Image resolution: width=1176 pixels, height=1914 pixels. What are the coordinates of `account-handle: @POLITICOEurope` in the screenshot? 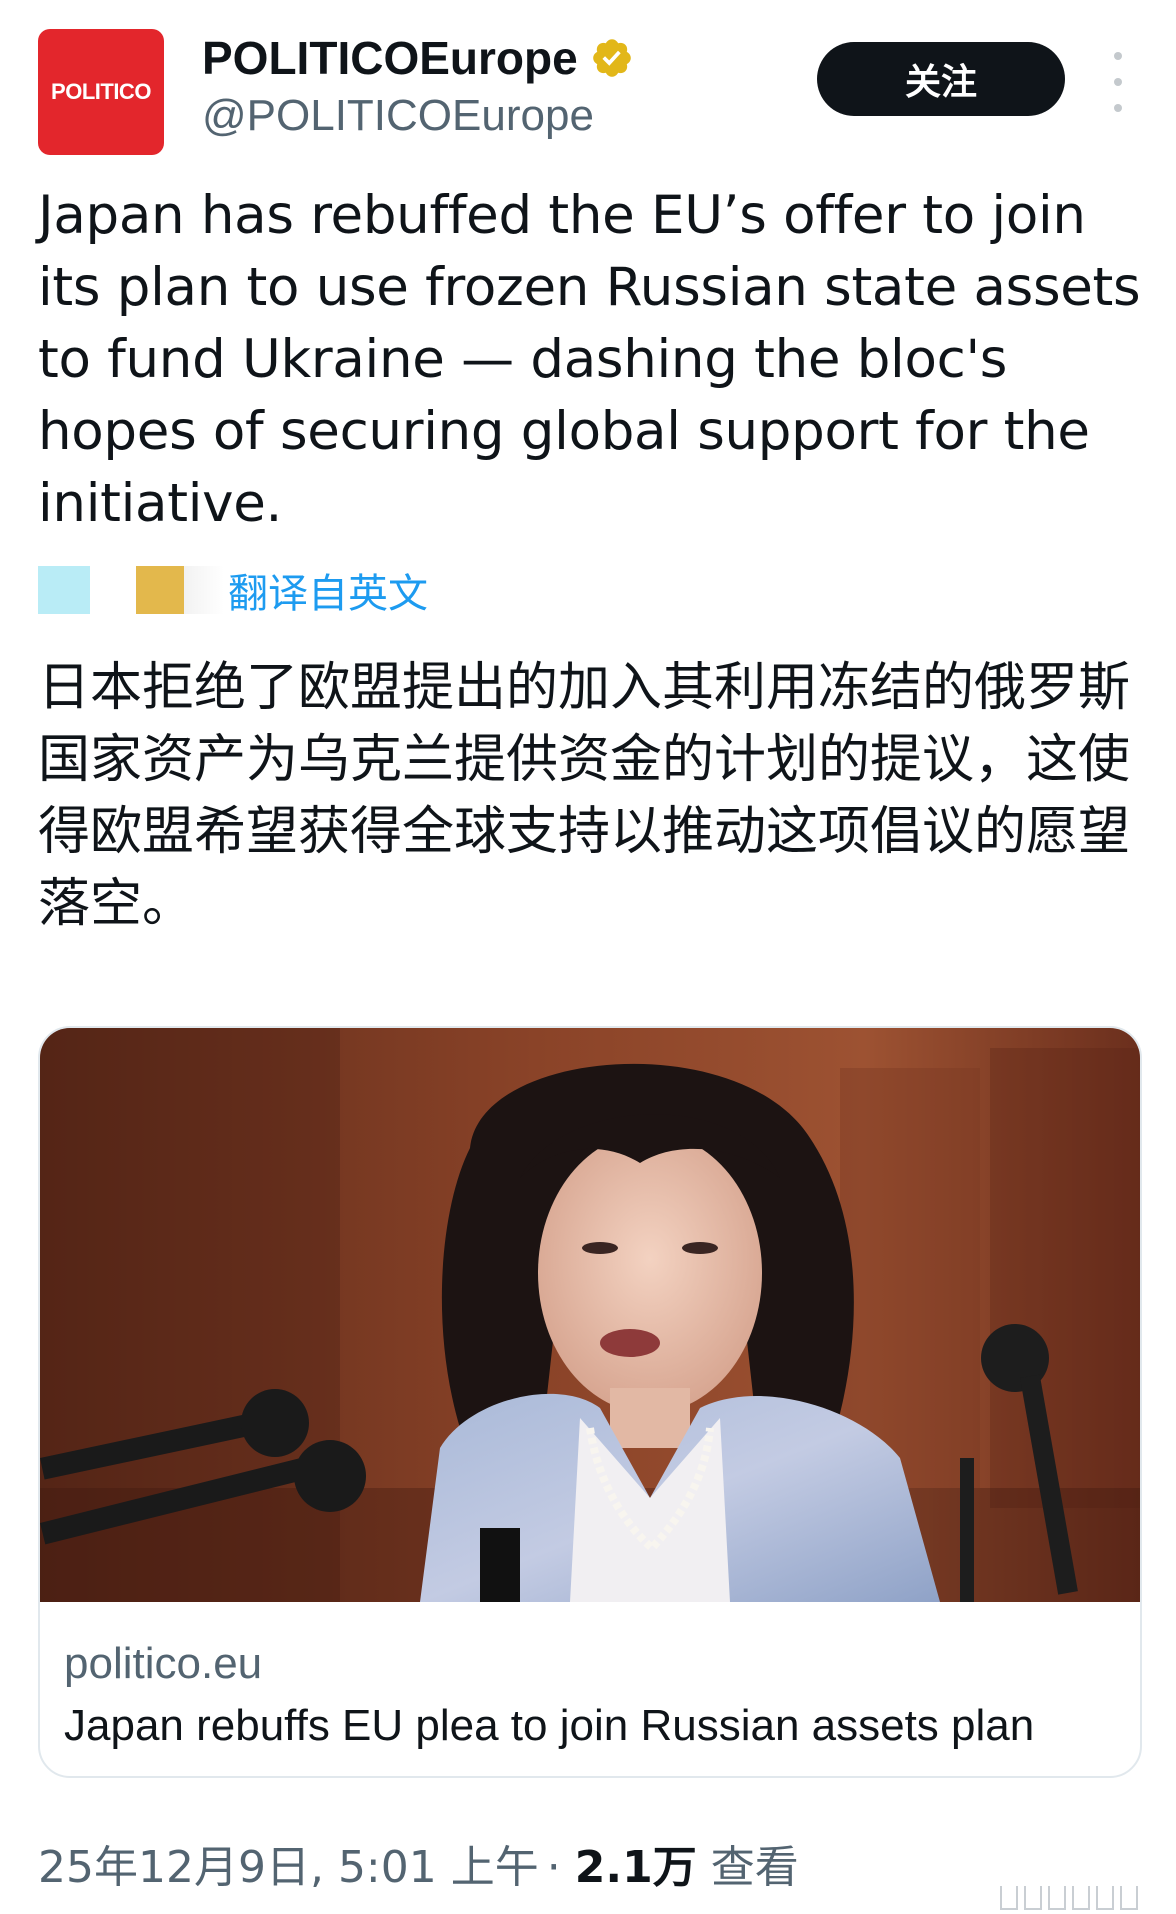 It's located at (398, 116).